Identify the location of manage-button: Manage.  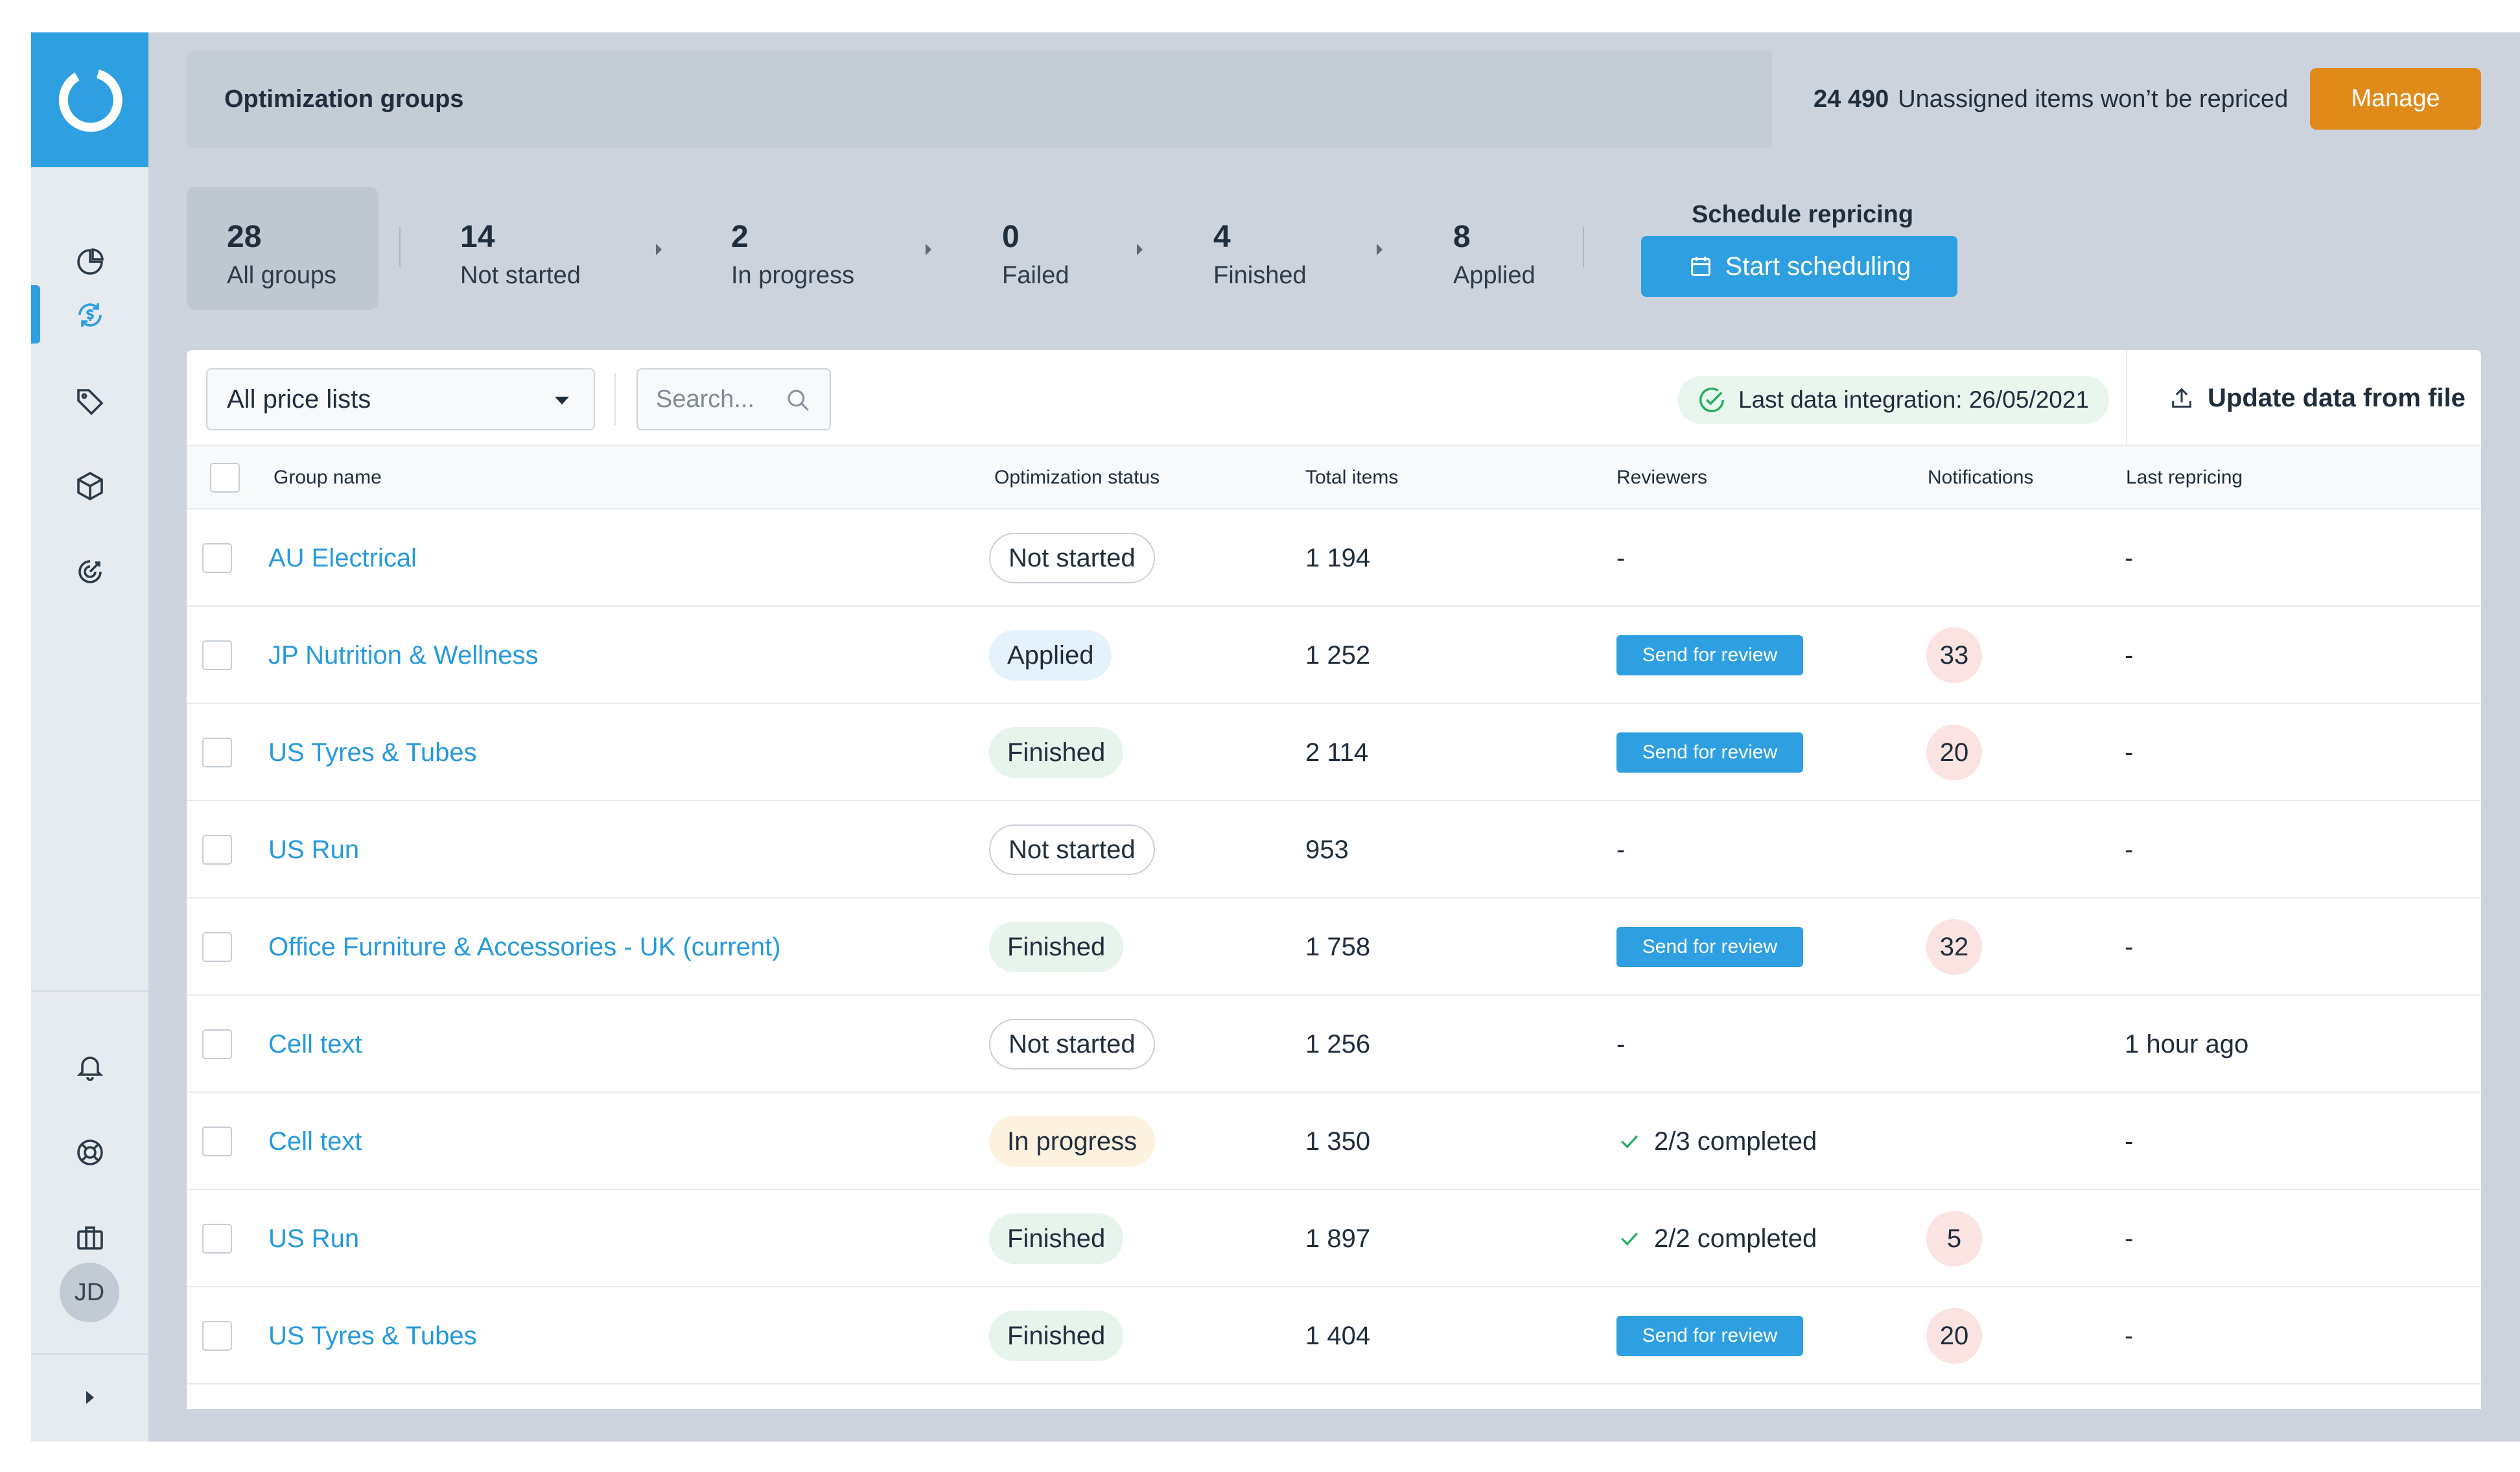
(2395, 99).